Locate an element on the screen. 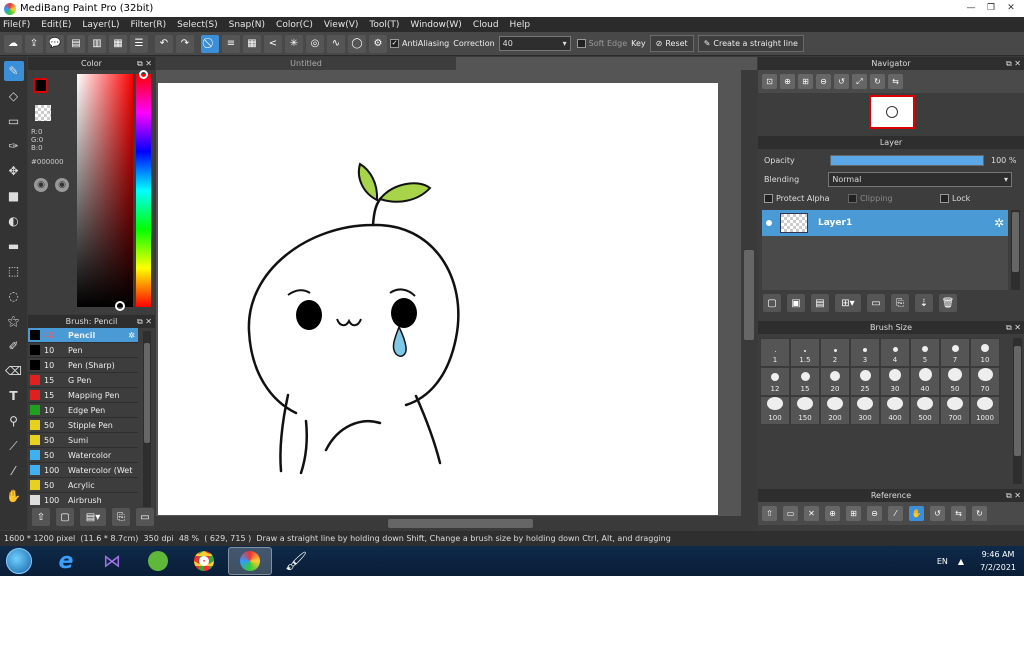 This screenshot has height=661, width=1024. brush-list-item: 10 Edge Pen is located at coordinates (83, 410).